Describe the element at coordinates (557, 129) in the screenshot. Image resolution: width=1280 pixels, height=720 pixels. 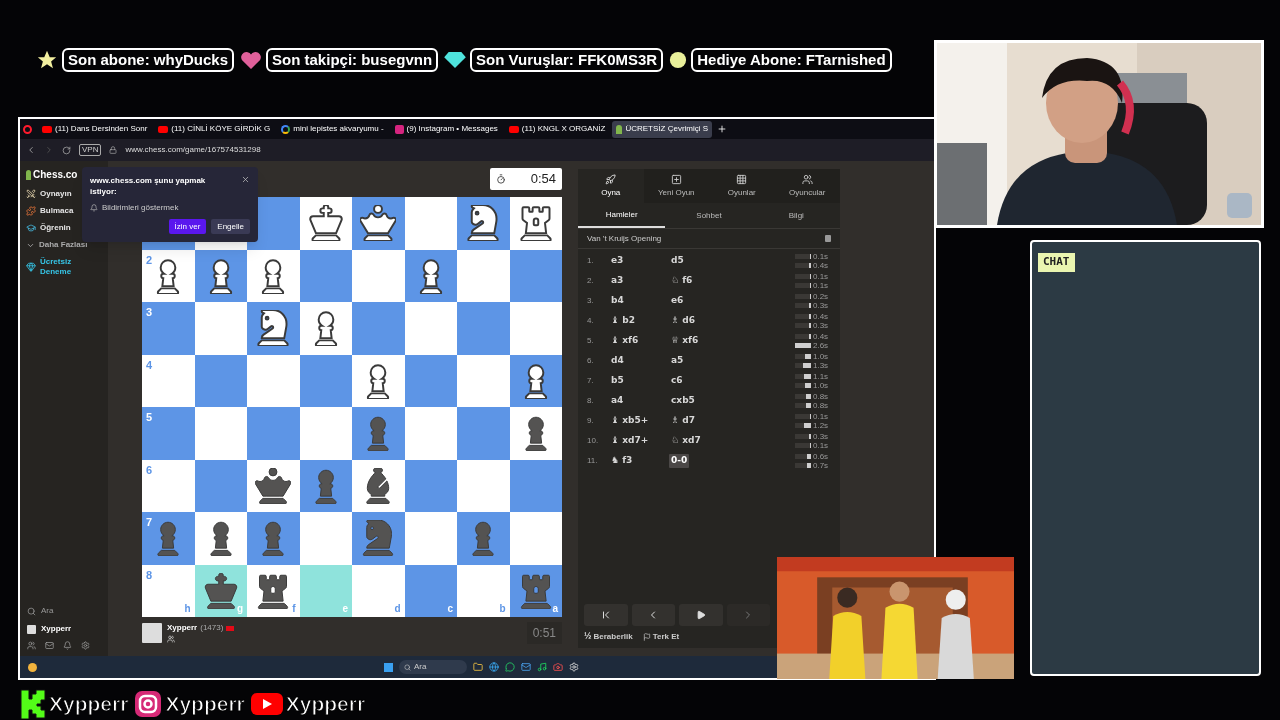
I see `browser-tab: (11) KNGL X ORGANİZ` at that location.